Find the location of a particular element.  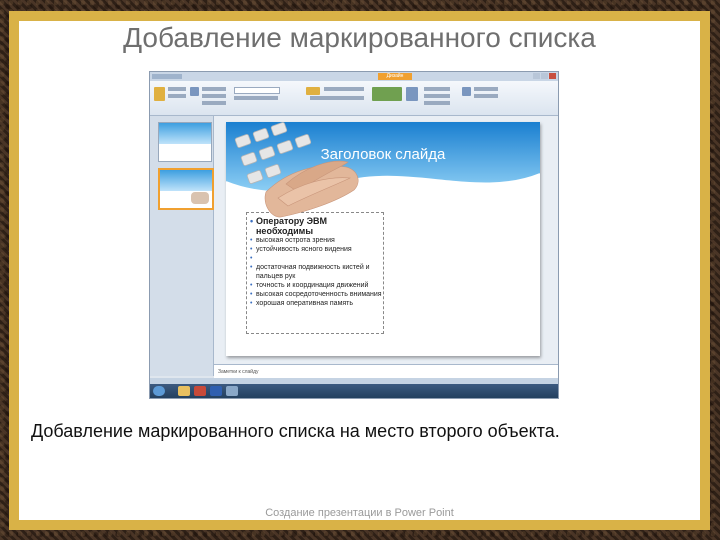

powerpoint-taskbar-icon is located at coordinates (200, 391).